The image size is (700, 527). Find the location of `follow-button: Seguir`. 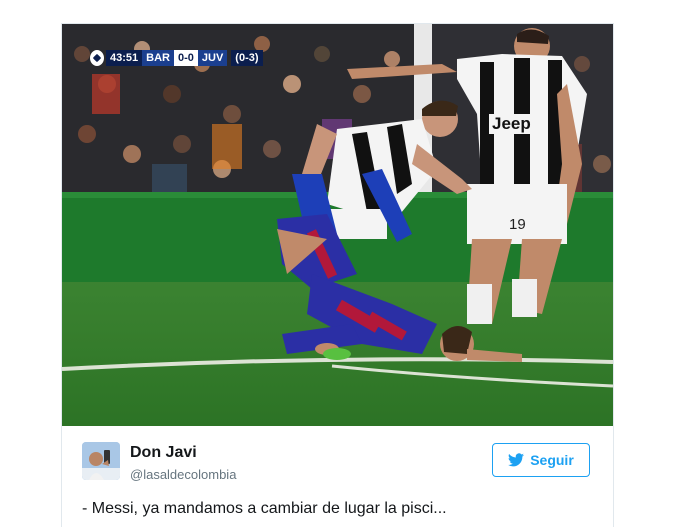

follow-button: Seguir is located at coordinates (541, 460).